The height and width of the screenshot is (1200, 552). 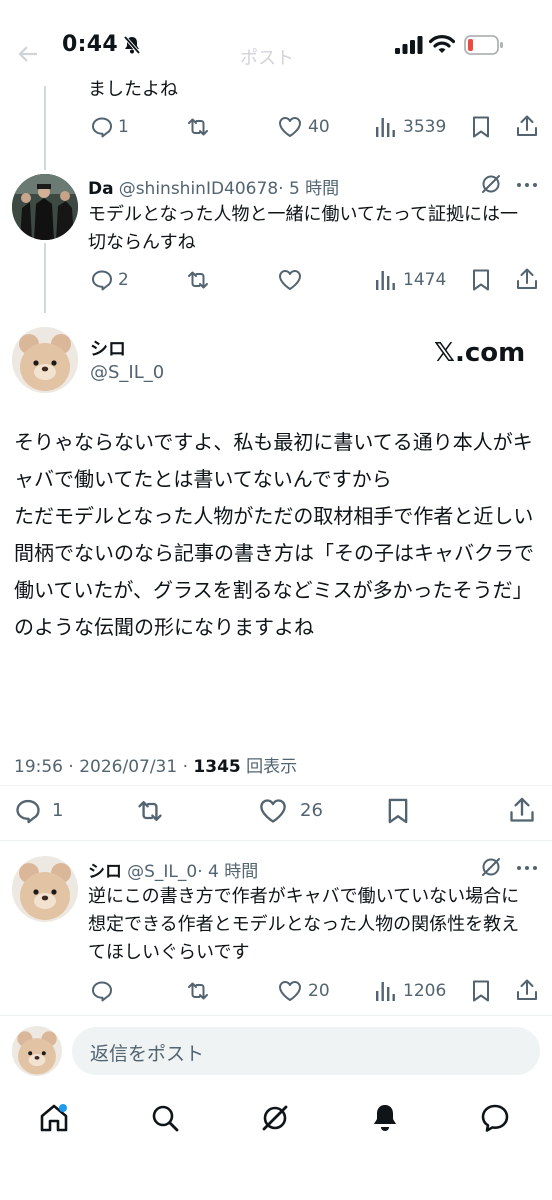 I want to click on tweet-reply-header: シロ @S_IL_0· 4 時間, so click(x=173, y=869).